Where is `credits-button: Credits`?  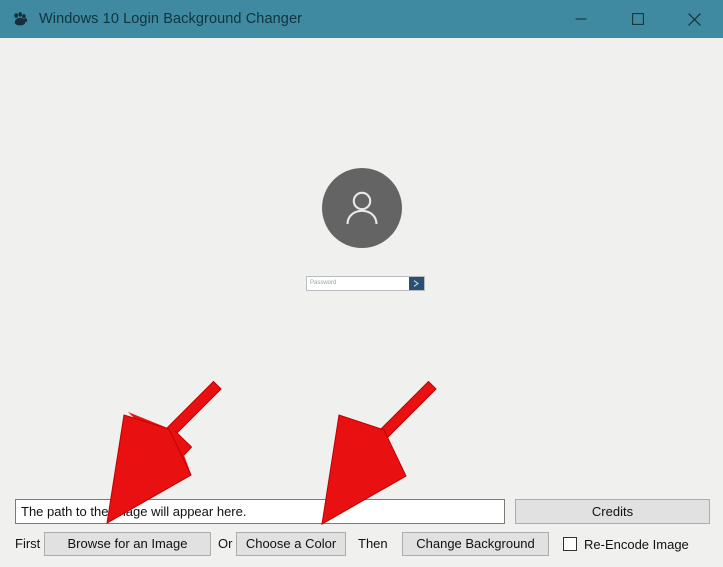
credits-button: Credits is located at coordinates (612, 511).